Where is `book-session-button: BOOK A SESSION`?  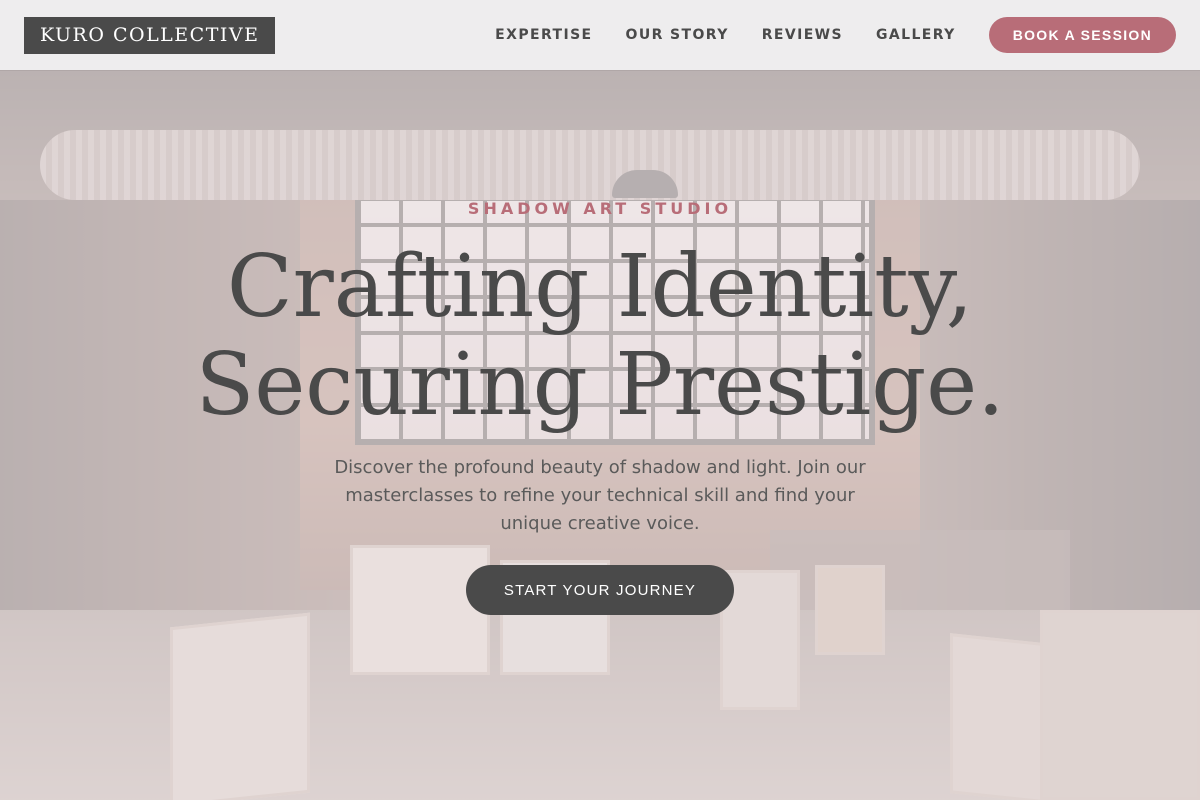 book-session-button: BOOK A SESSION is located at coordinates (1082, 35).